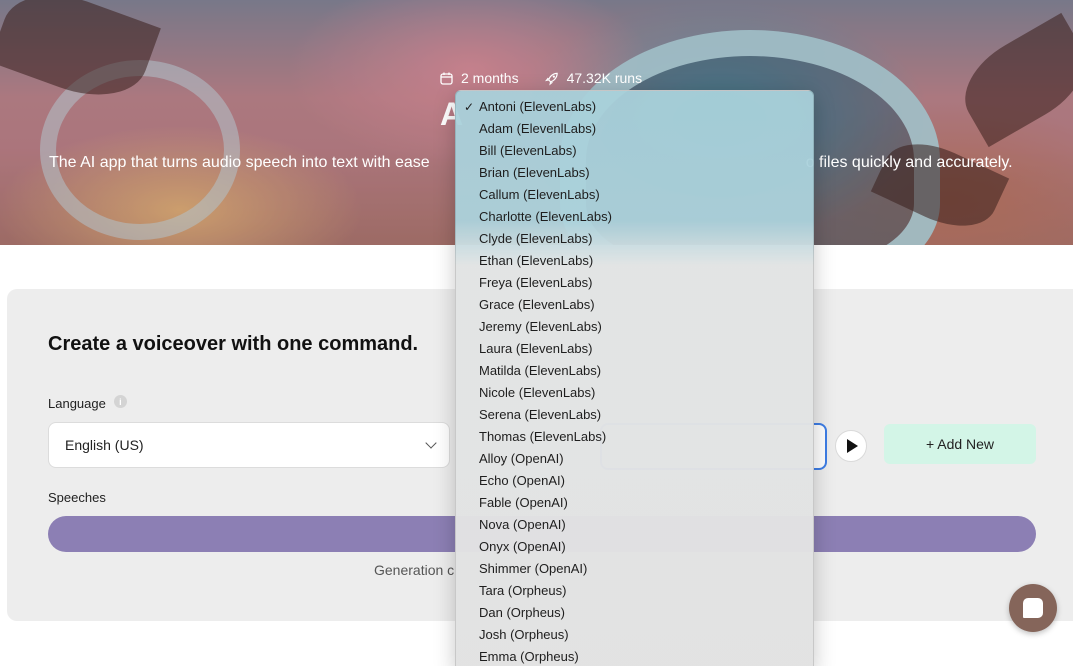 The width and height of the screenshot is (1073, 666). I want to click on voice-option: Shimmer (OpenAI), so click(634, 569).